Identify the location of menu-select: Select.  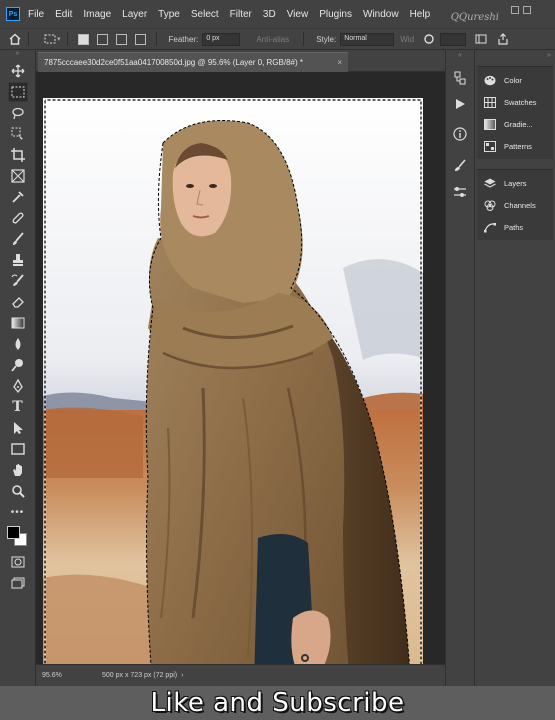
(205, 14).